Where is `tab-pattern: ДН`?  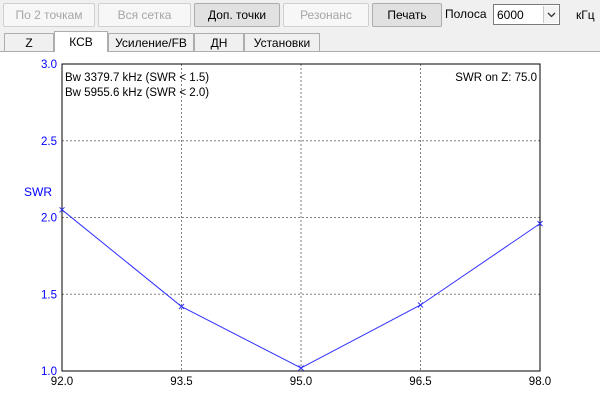
tab-pattern: ДН is located at coordinates (219, 42).